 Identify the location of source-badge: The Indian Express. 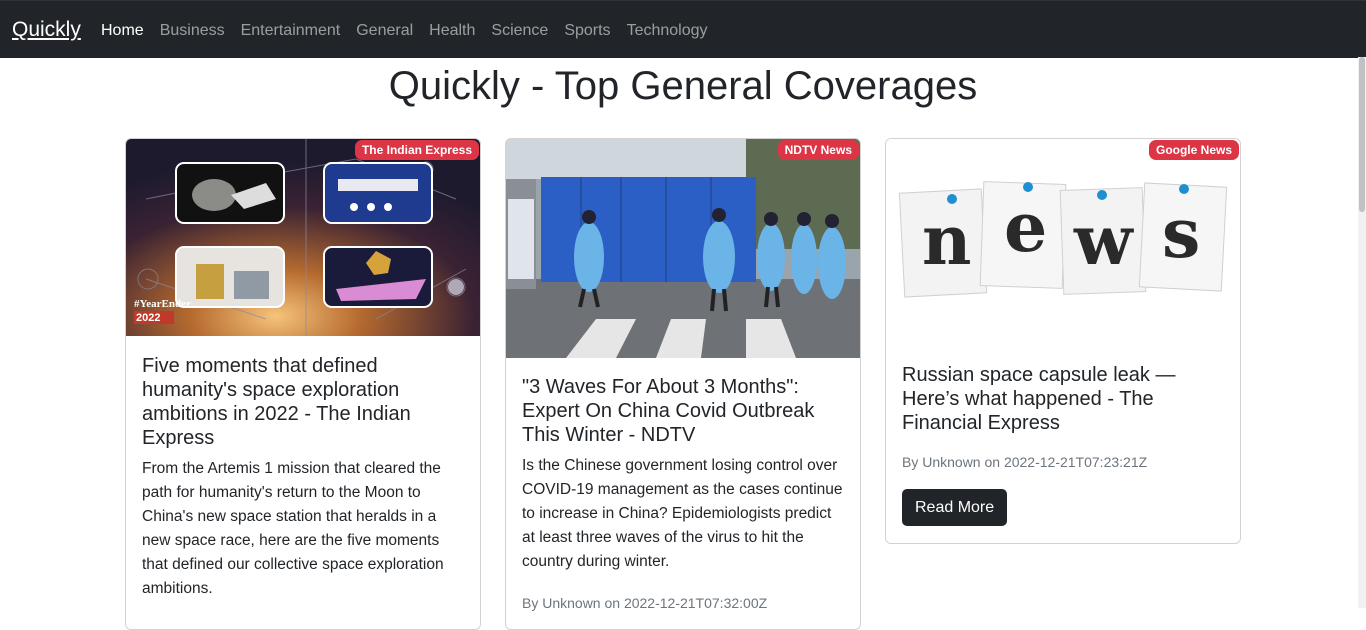
(416, 150).